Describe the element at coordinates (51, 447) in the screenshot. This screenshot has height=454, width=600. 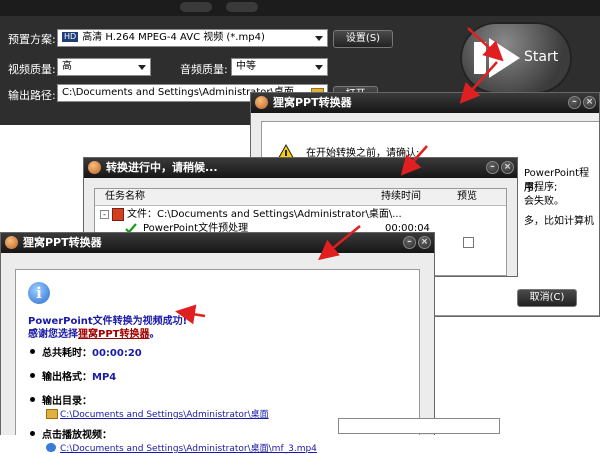
I see `video-icon` at that location.